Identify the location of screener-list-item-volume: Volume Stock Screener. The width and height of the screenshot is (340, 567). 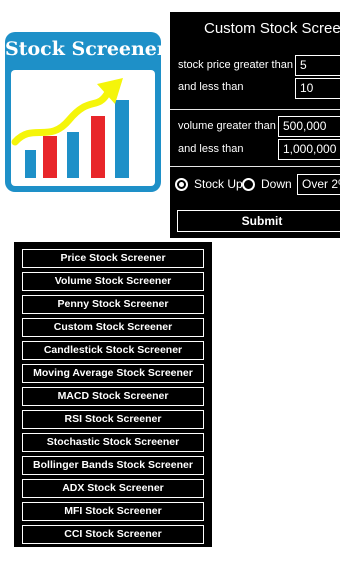
(113, 281).